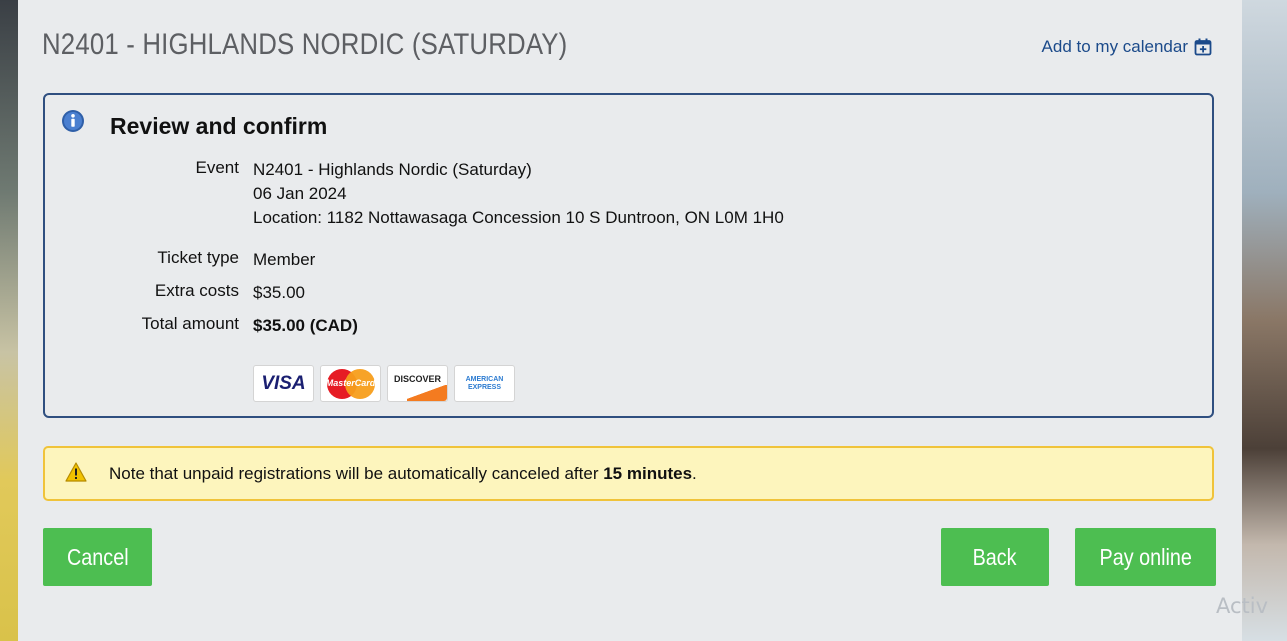 This screenshot has height=641, width=1287. Describe the element at coordinates (198, 257) in the screenshot. I see `ticket-type-label: Ticket type` at that location.